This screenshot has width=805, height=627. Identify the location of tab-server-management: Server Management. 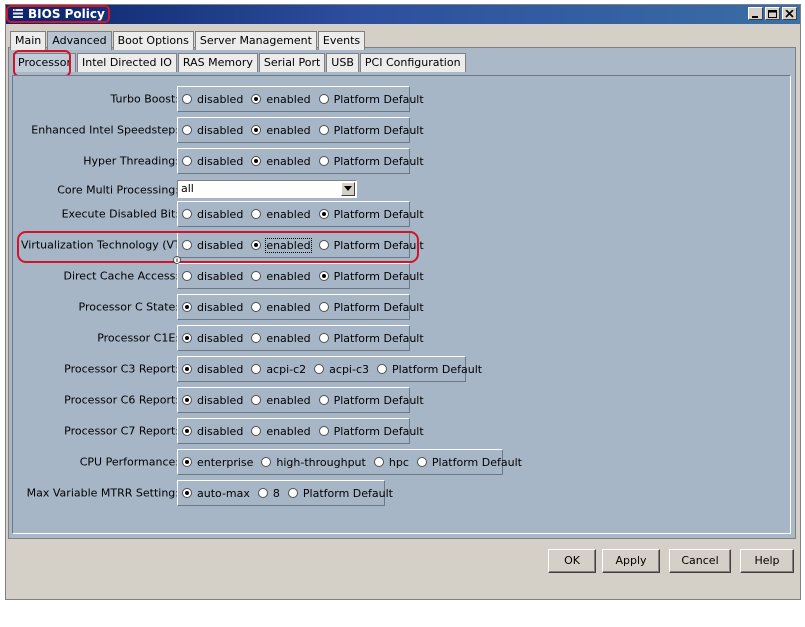
(255, 40).